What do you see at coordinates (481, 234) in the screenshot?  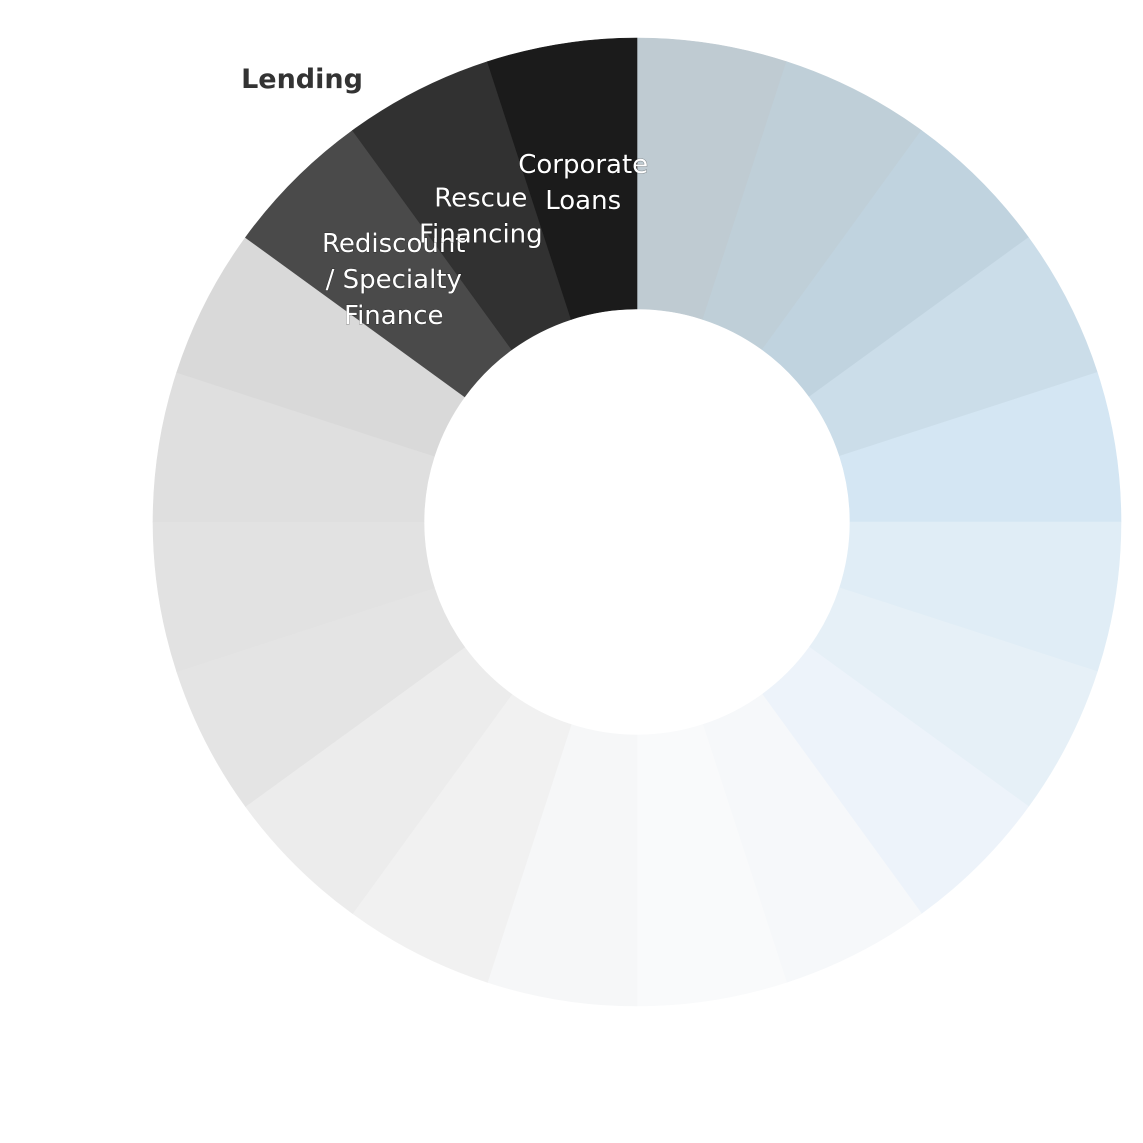 I see `segment-label-line: Financing` at bounding box center [481, 234].